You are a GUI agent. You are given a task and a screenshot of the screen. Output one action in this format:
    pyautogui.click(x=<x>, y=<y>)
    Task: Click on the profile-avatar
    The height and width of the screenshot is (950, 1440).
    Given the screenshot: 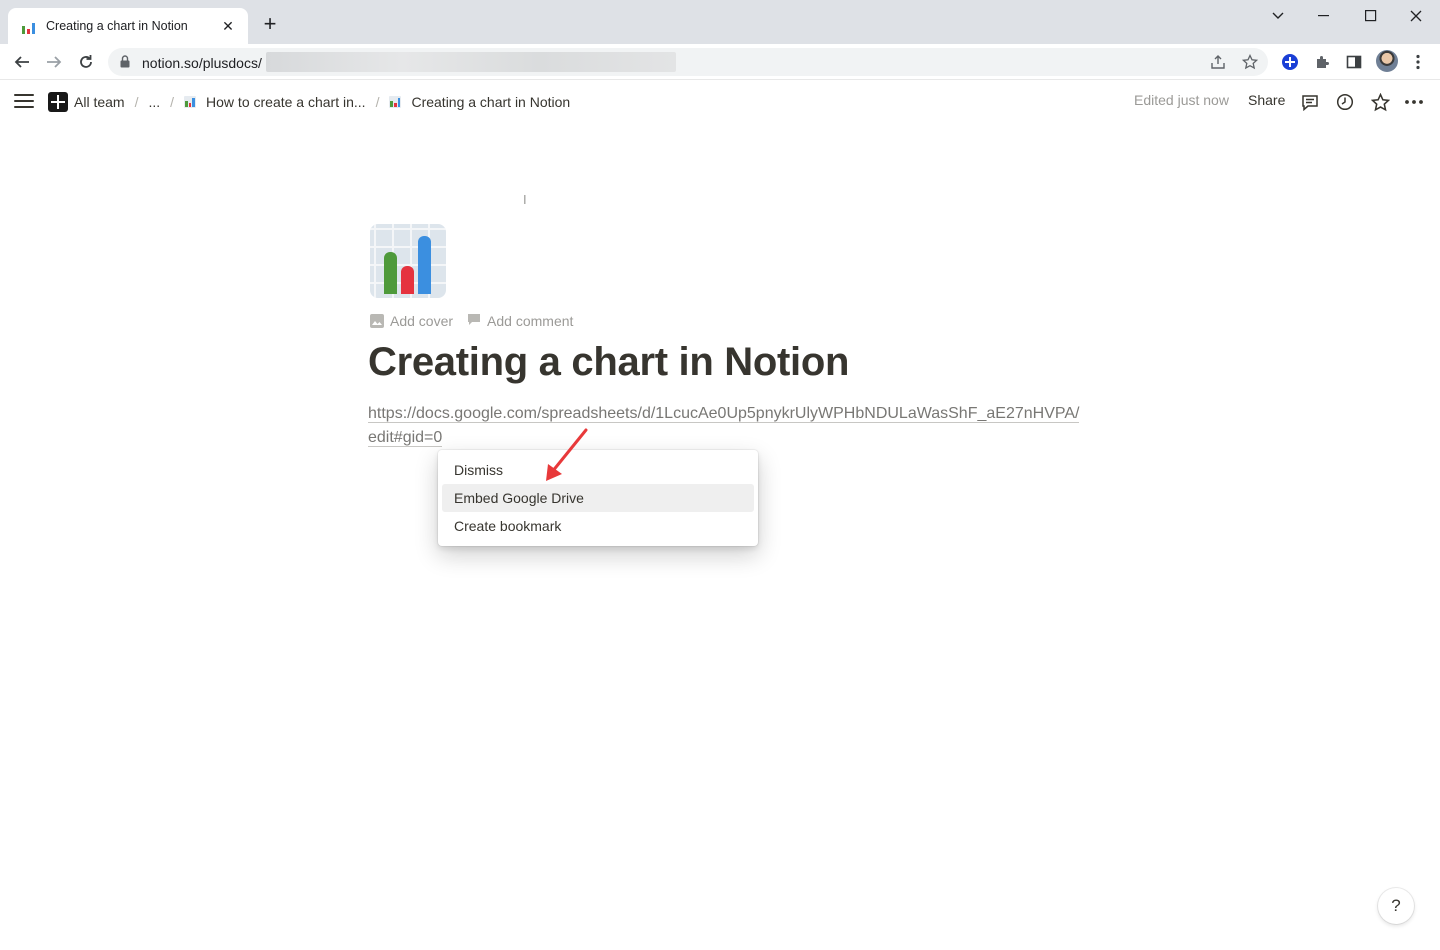 What is the action you would take?
    pyautogui.click(x=1387, y=61)
    